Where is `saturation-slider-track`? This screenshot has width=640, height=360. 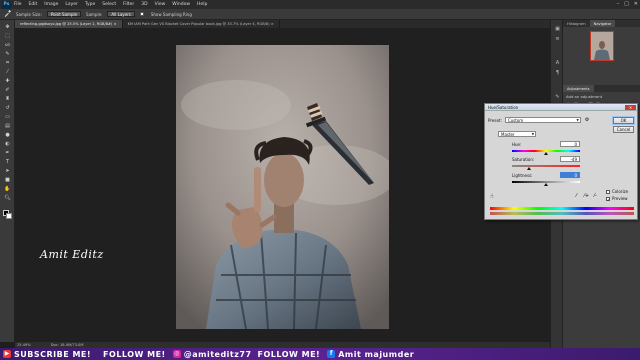
saturation-slider-track is located at coordinates (546, 166).